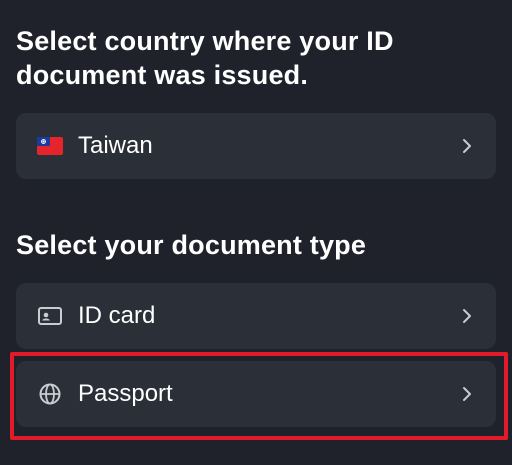 This screenshot has height=465, width=512. I want to click on country-selector-row: Taiwan, so click(256, 146).